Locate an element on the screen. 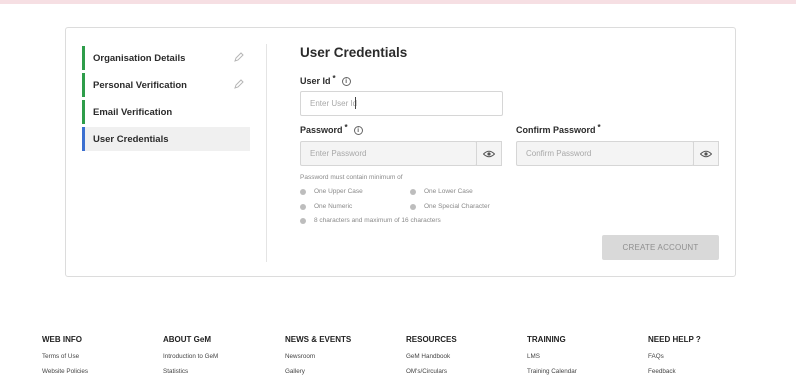  step-label: Email Verification is located at coordinates (133, 112).